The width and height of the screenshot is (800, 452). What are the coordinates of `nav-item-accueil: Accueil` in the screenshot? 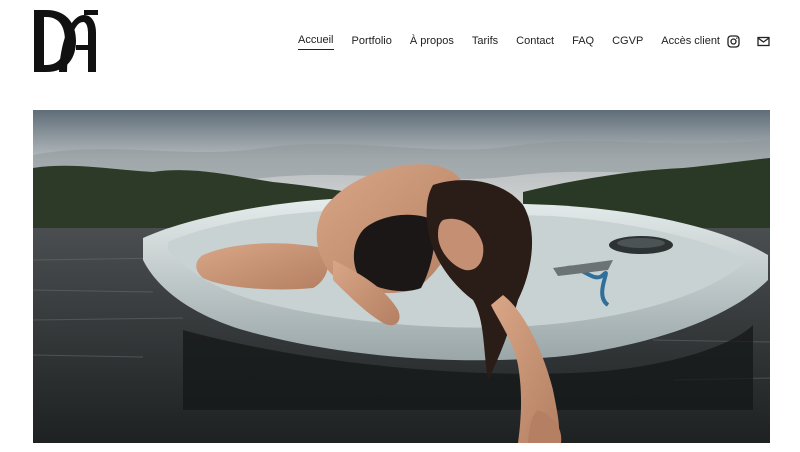 It's located at (316, 41).